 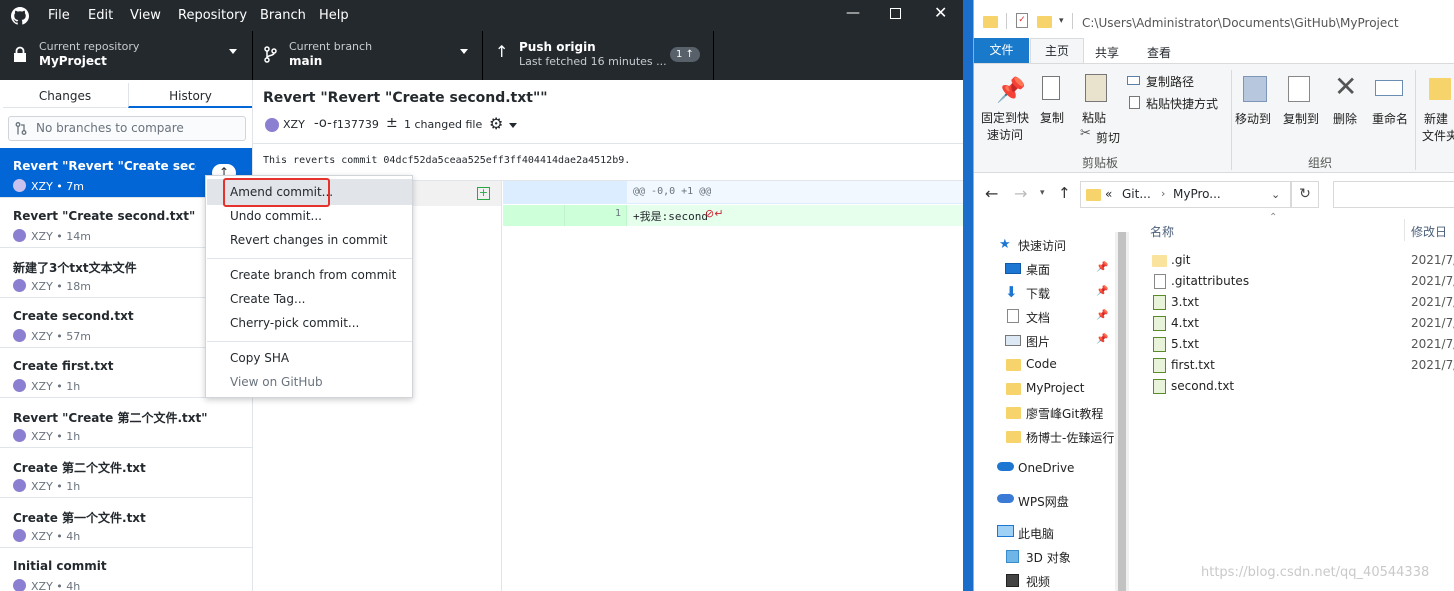 What do you see at coordinates (1108, 137) in the screenshot?
I see `cut-label: 剪切` at bounding box center [1108, 137].